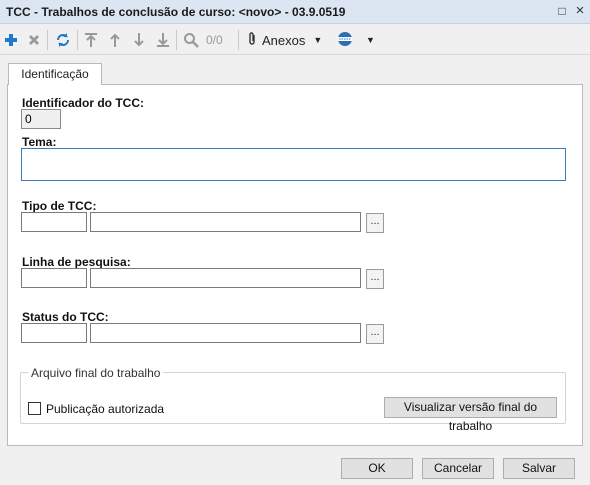 The width and height of the screenshot is (590, 485). What do you see at coordinates (580, 11) in the screenshot?
I see `close-icon: ×` at bounding box center [580, 11].